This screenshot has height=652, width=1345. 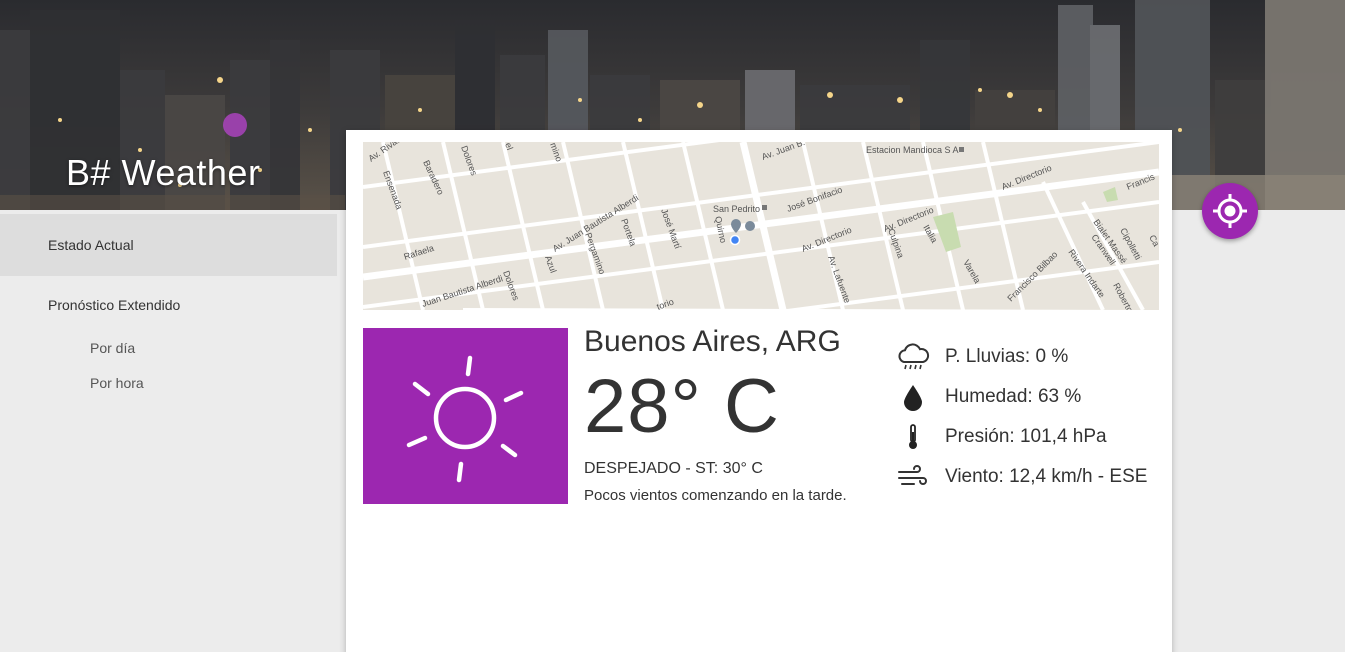 I want to click on stat-text: P. Lluvias: 0 %, so click(x=1007, y=356).